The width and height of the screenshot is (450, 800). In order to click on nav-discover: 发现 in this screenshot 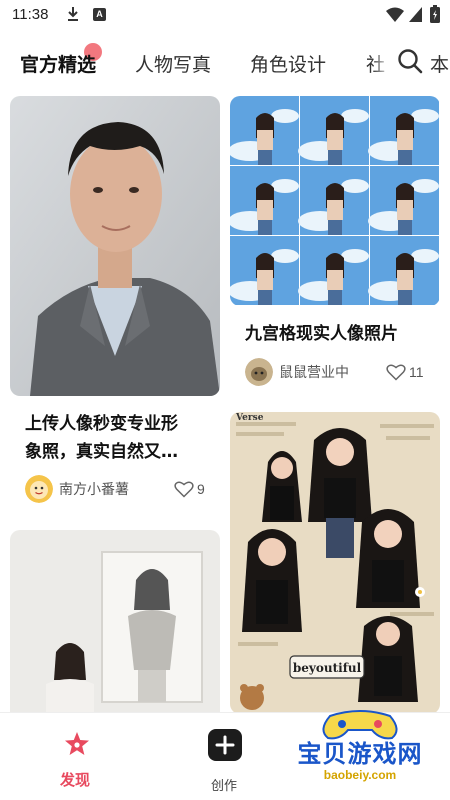, I will do `click(77, 759)`.